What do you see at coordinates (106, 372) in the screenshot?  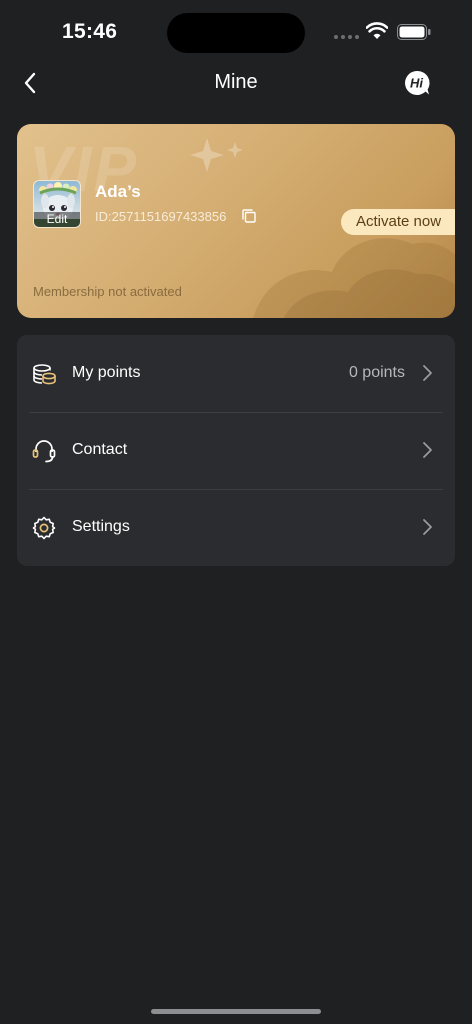 I see `menu-item-label: My points` at bounding box center [106, 372].